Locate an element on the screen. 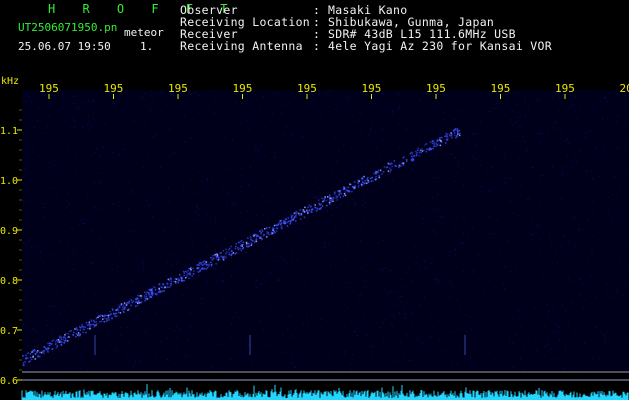 The image size is (629, 400). x-tick-label: 2000 is located at coordinates (624, 88).